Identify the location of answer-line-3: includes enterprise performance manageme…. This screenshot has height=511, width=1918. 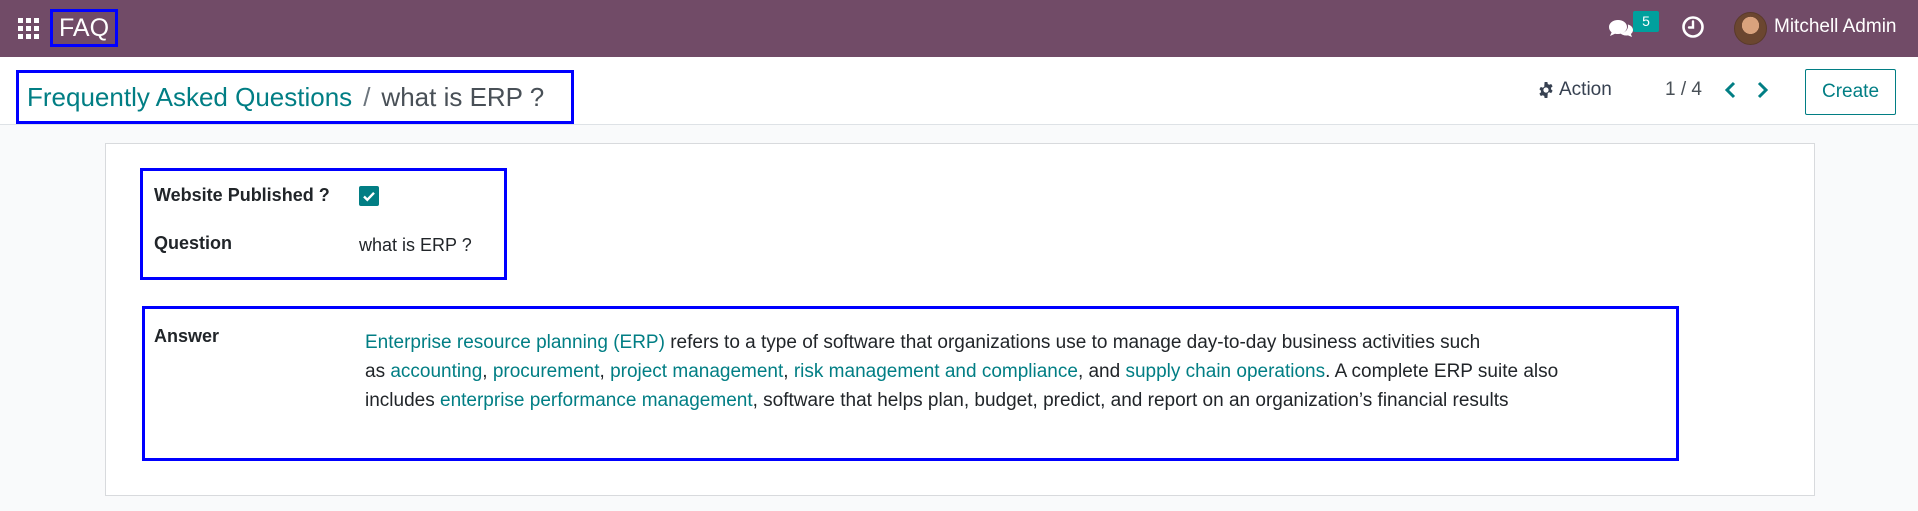
(1015, 400).